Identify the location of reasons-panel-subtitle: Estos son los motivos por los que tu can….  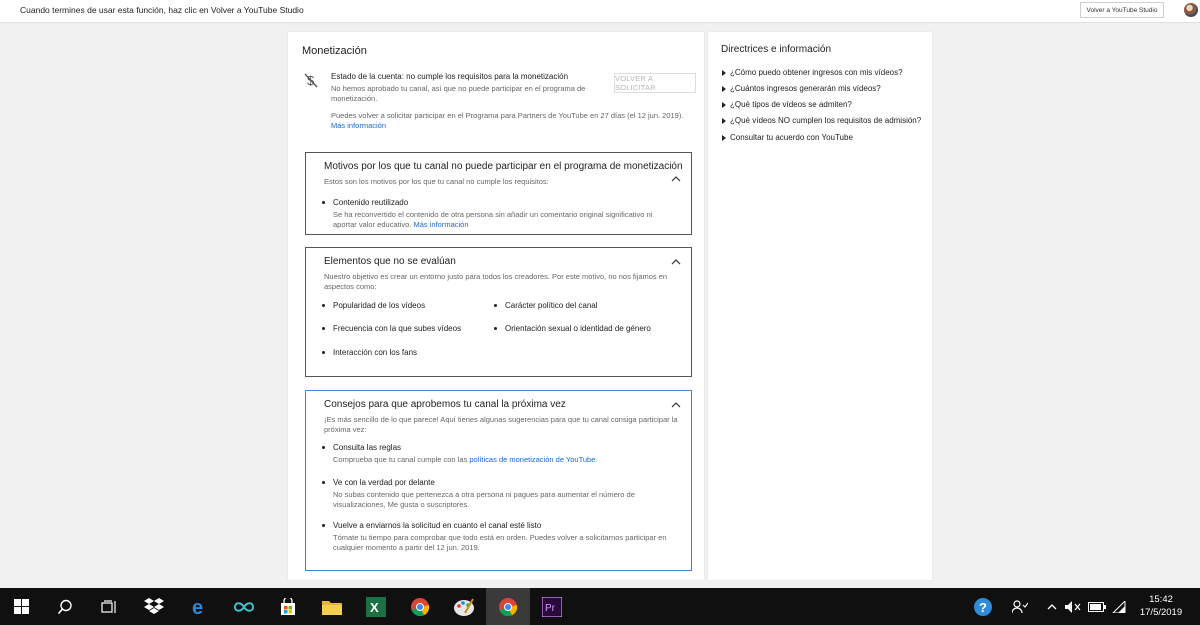
(436, 181).